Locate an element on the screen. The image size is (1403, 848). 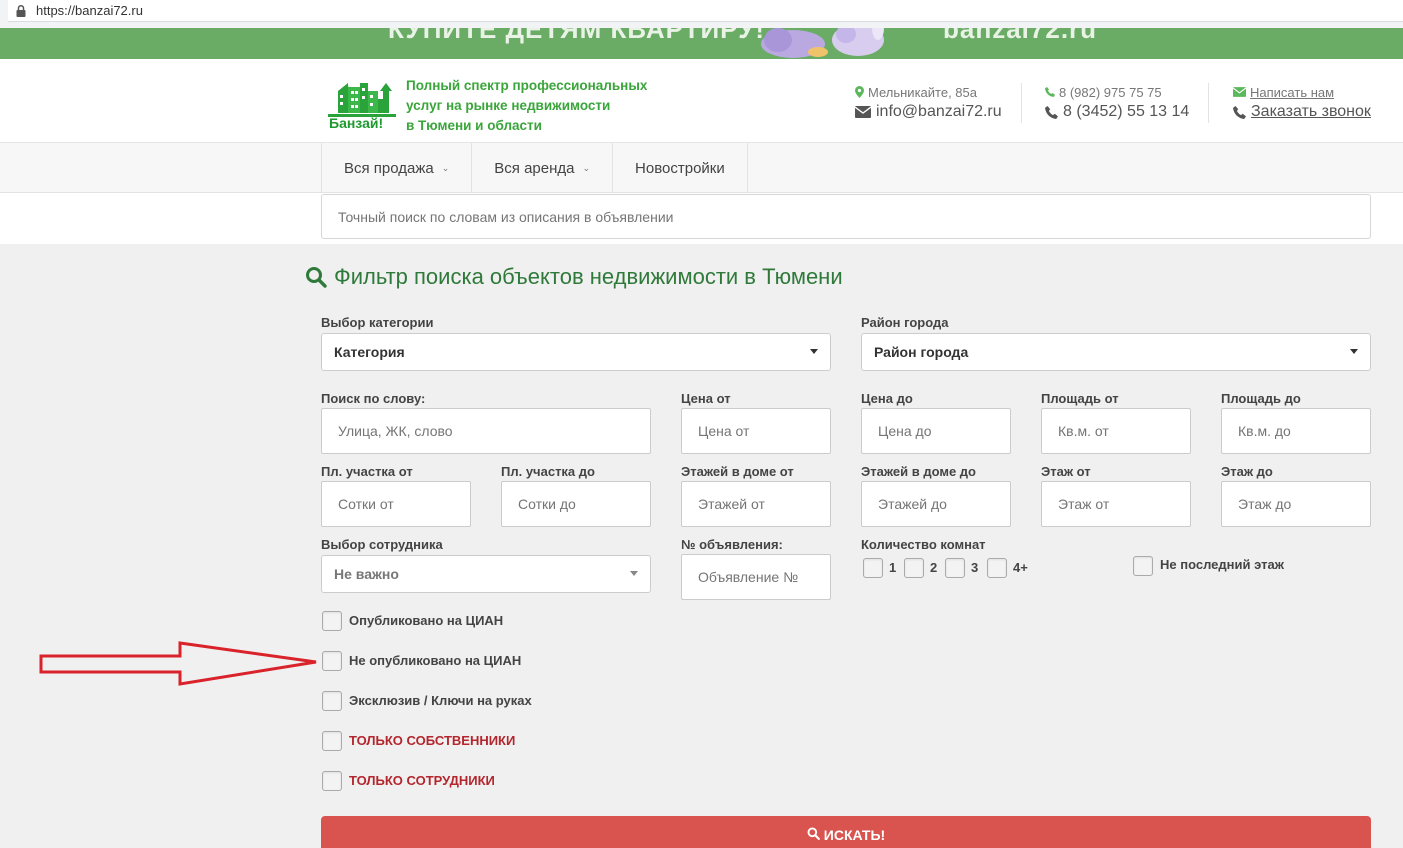
promo-banner: КУПИТЕ ДЕТЯМ КВАРТИРУ! banzai72.ru is located at coordinates (701, 43).